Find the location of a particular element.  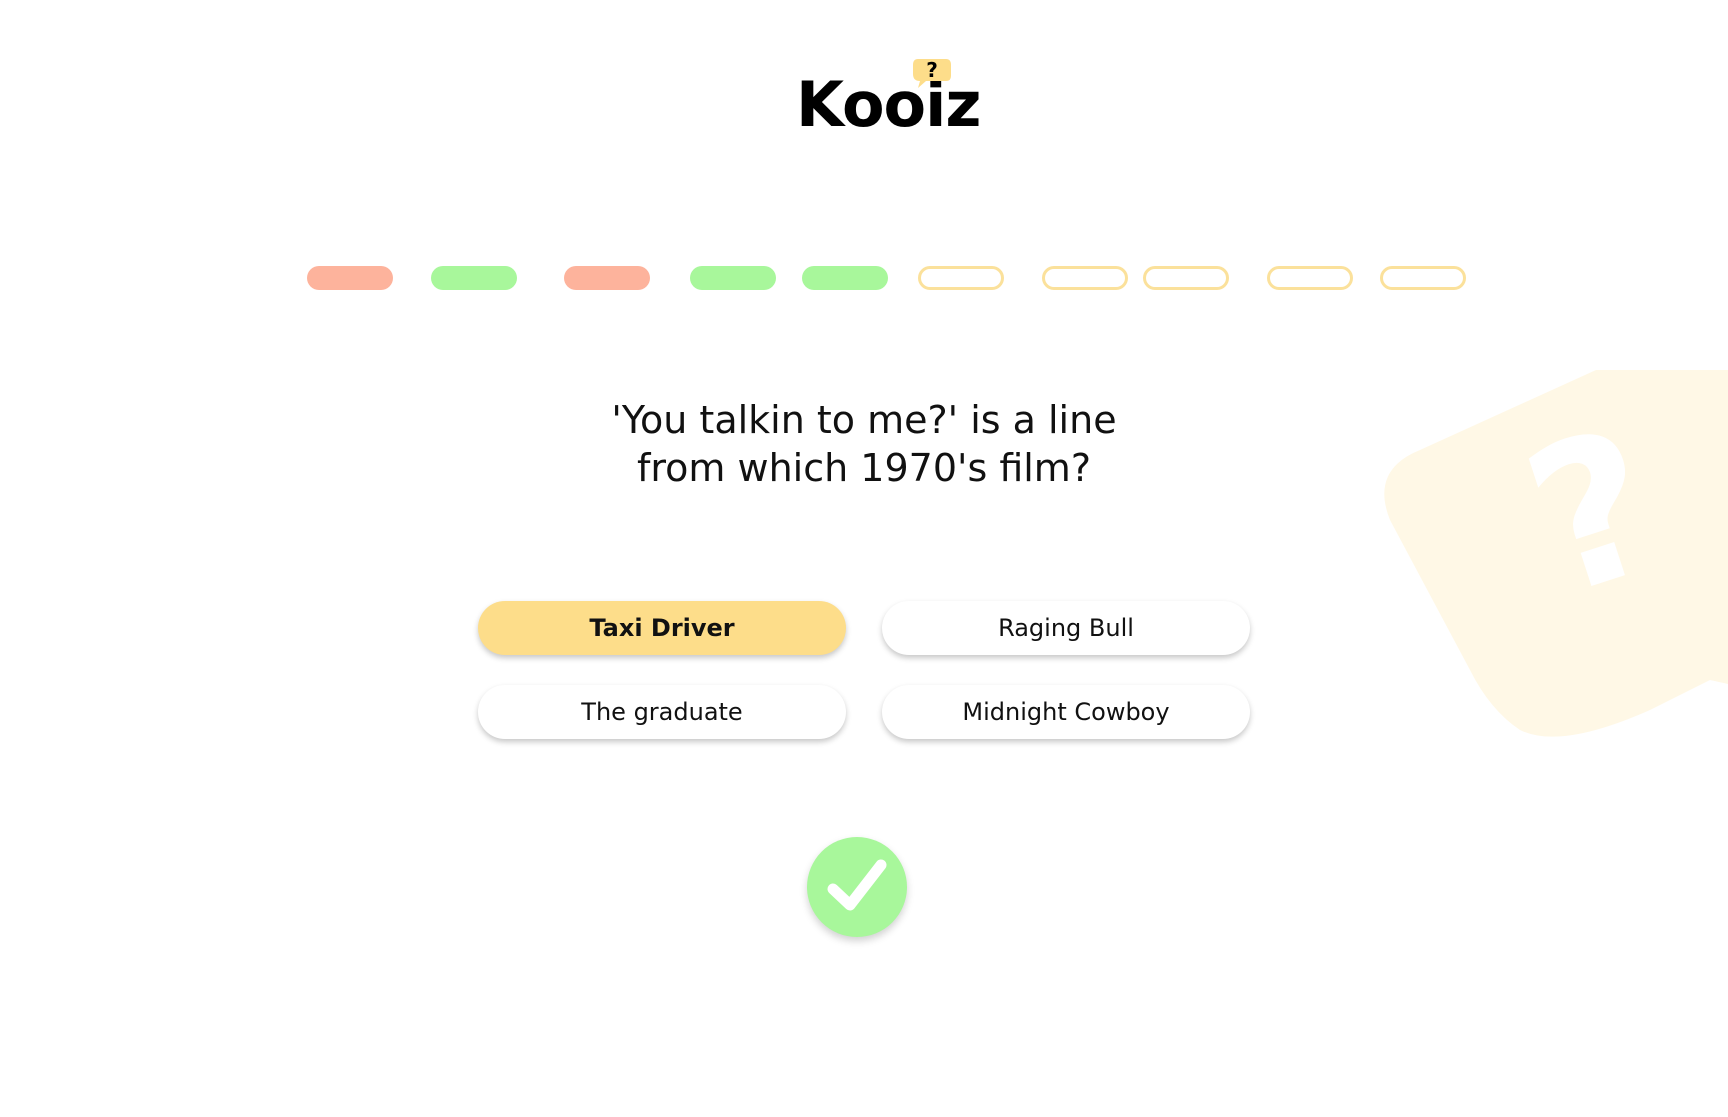

question-line-2: from which 1970's film? is located at coordinates (864, 468).